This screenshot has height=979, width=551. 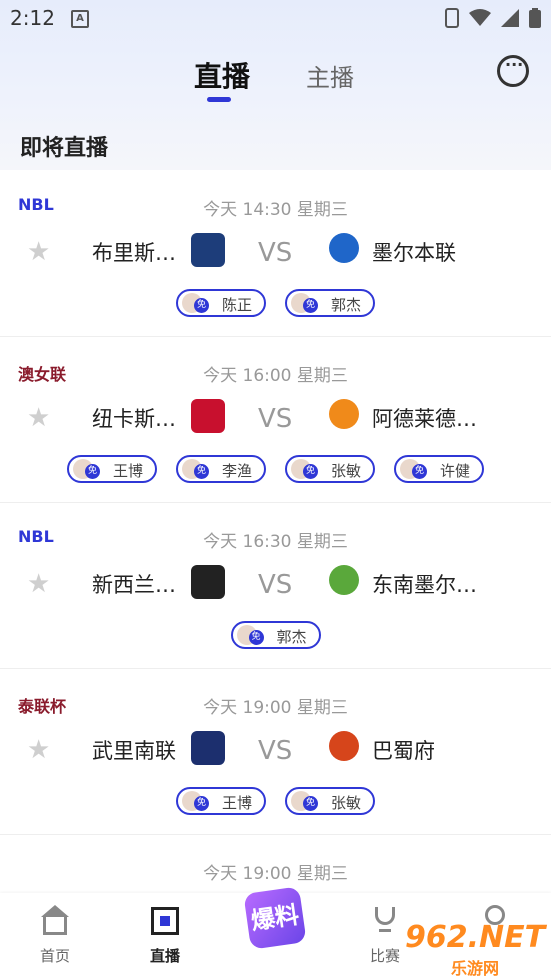 I want to click on tab-home: 首页, so click(x=55, y=935).